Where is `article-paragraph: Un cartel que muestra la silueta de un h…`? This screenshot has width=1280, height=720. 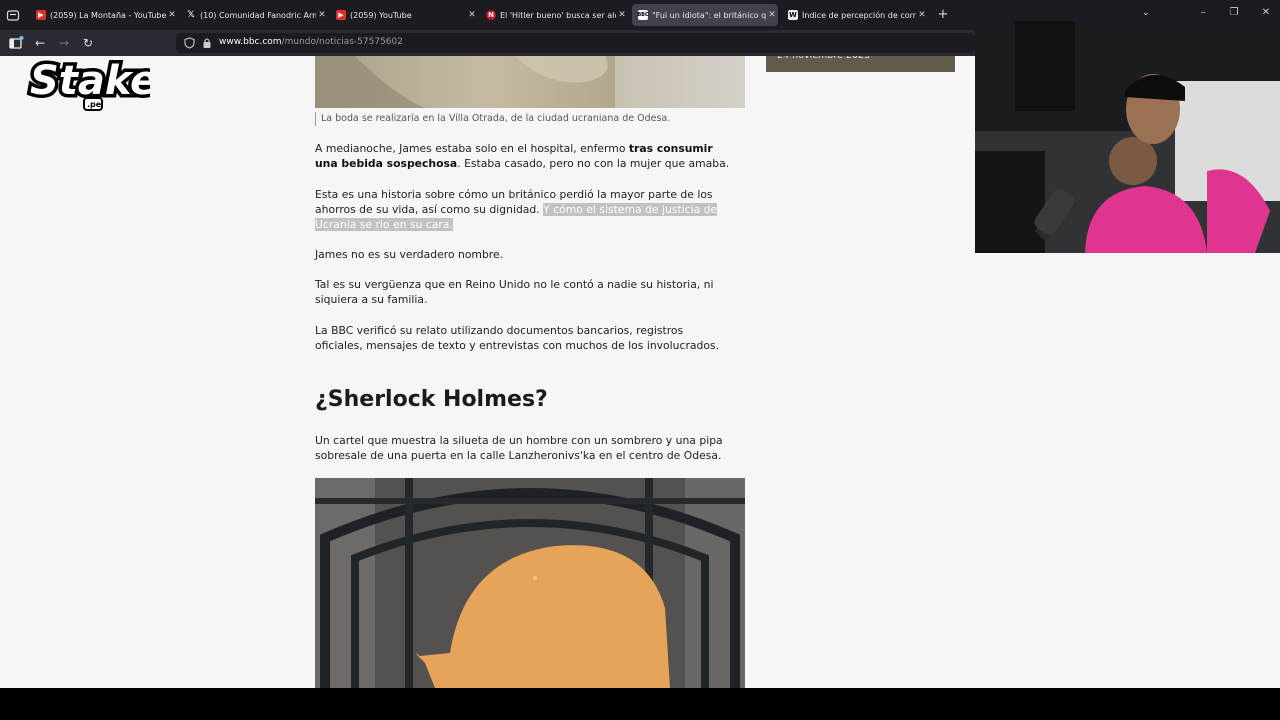
article-paragraph: Un cartel que muestra la silueta de un h… is located at coordinates (519, 448).